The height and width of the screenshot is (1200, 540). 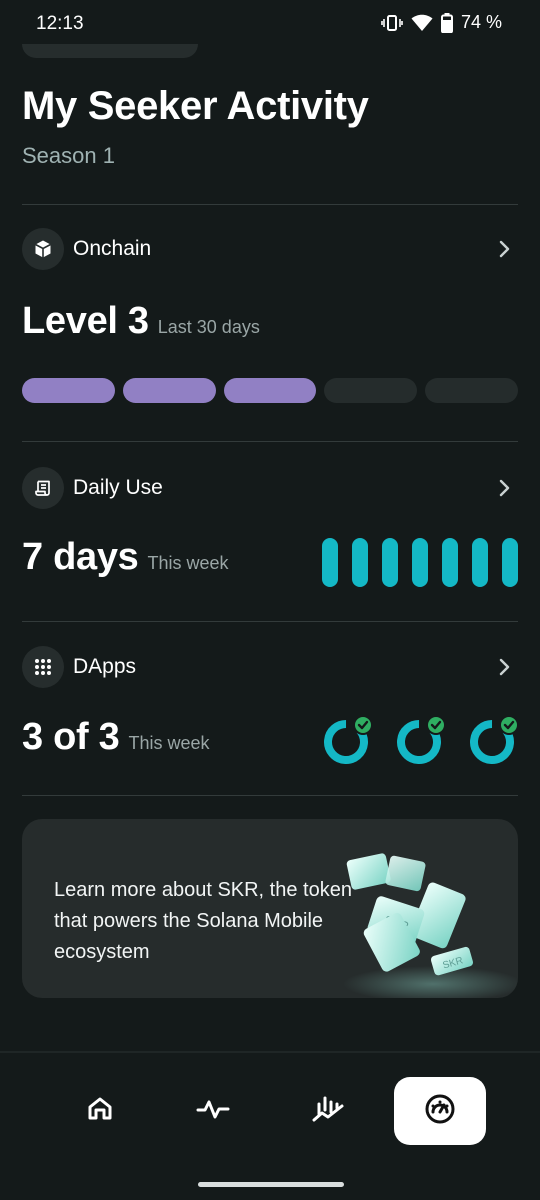 I want to click on dapps-progress, so click(x=420, y=739).